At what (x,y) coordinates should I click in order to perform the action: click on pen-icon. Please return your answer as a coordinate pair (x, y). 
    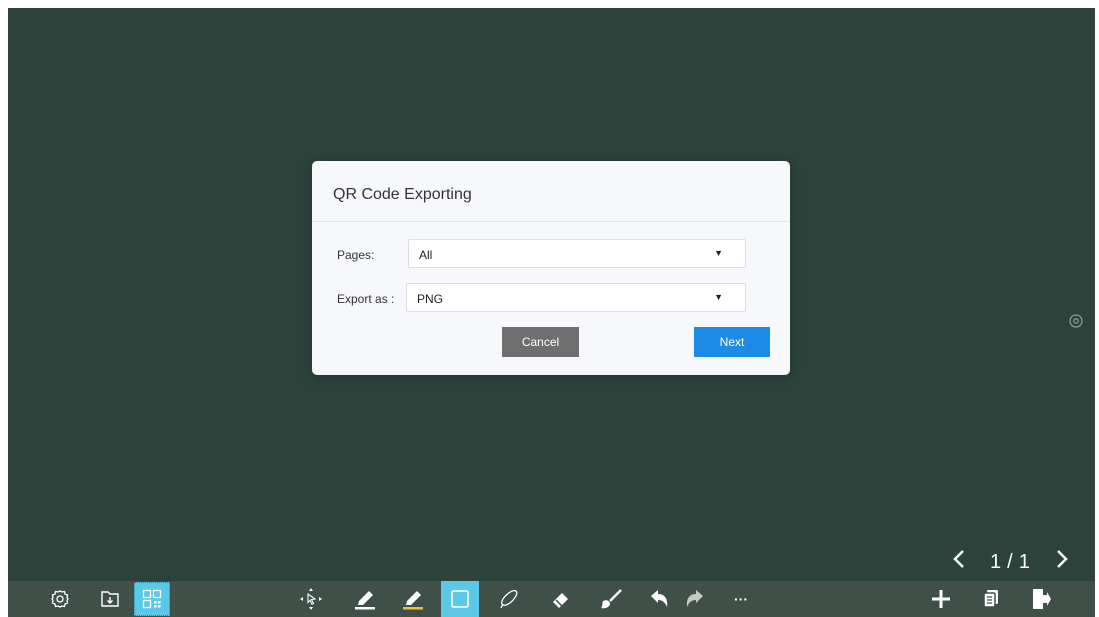
    Looking at the image, I should click on (365, 599).